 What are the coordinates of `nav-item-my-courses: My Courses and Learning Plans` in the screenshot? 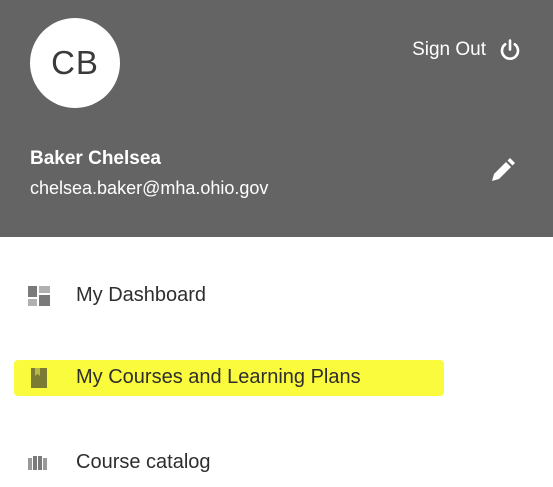 It's located at (276, 378).